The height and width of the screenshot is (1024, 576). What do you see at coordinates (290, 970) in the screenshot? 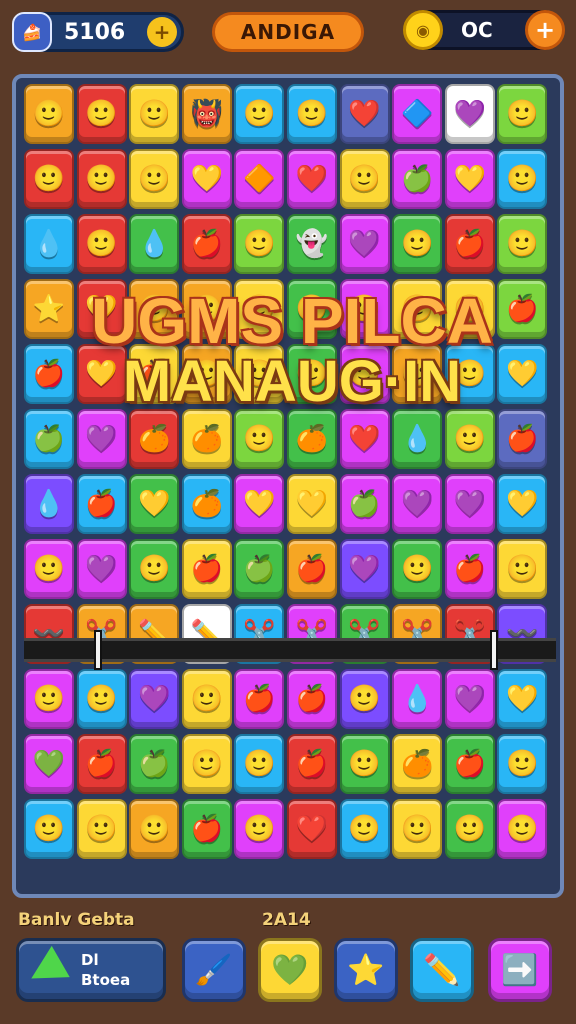
I see `heart-button: 💚` at bounding box center [290, 970].